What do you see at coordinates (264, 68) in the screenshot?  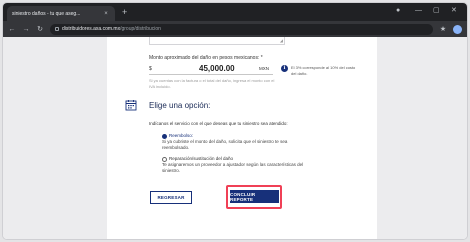 I see `currency-code: MXN` at bounding box center [264, 68].